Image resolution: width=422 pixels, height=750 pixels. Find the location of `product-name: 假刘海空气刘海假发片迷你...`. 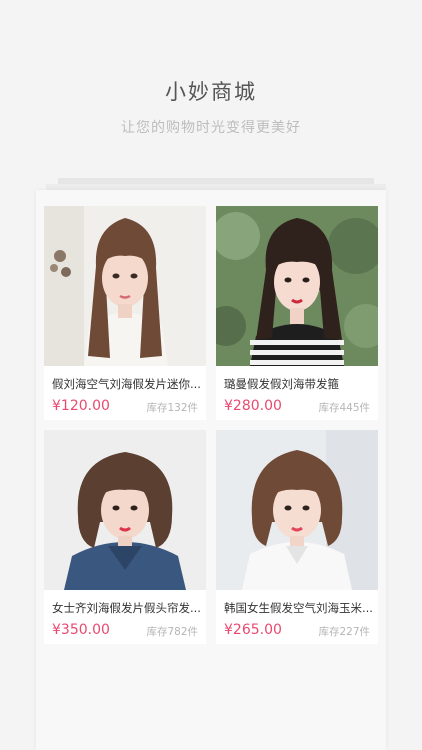

product-name: 假刘海空气刘海假发片迷你... is located at coordinates (127, 384).